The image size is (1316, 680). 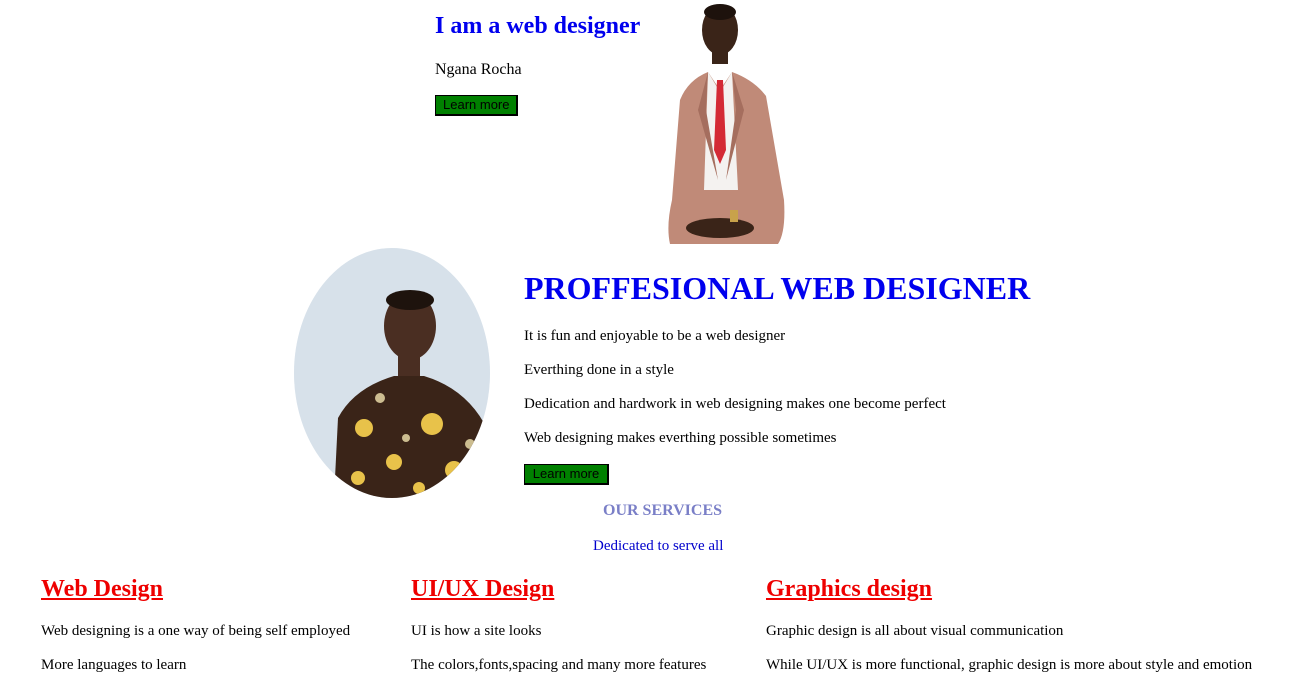 I want to click on hero-portrait-image, so click(x=726, y=124).